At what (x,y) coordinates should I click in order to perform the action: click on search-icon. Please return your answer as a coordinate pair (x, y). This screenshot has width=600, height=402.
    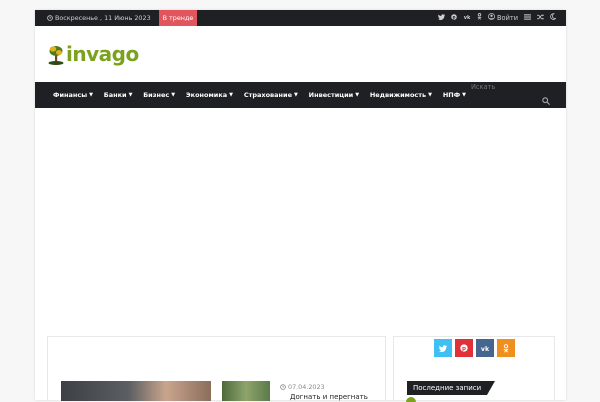
    Looking at the image, I should click on (547, 97).